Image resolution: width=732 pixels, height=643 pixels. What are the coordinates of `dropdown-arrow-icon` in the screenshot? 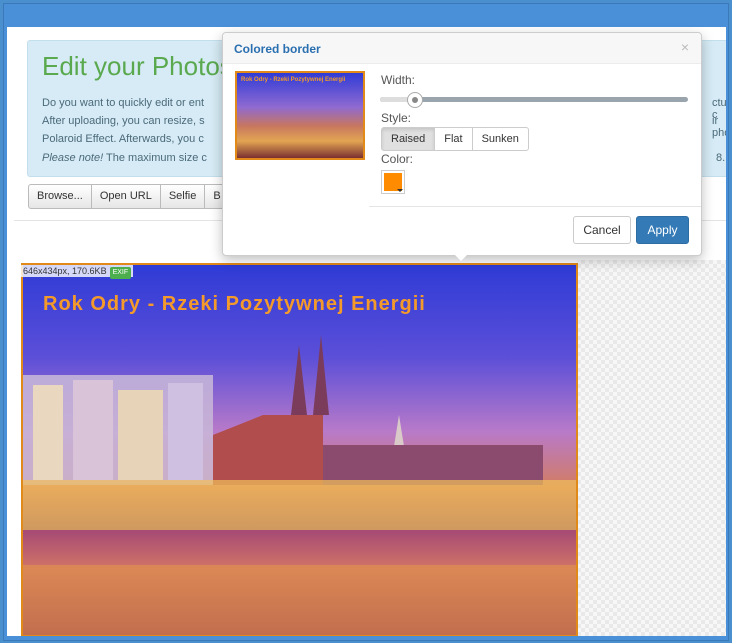 It's located at (400, 190).